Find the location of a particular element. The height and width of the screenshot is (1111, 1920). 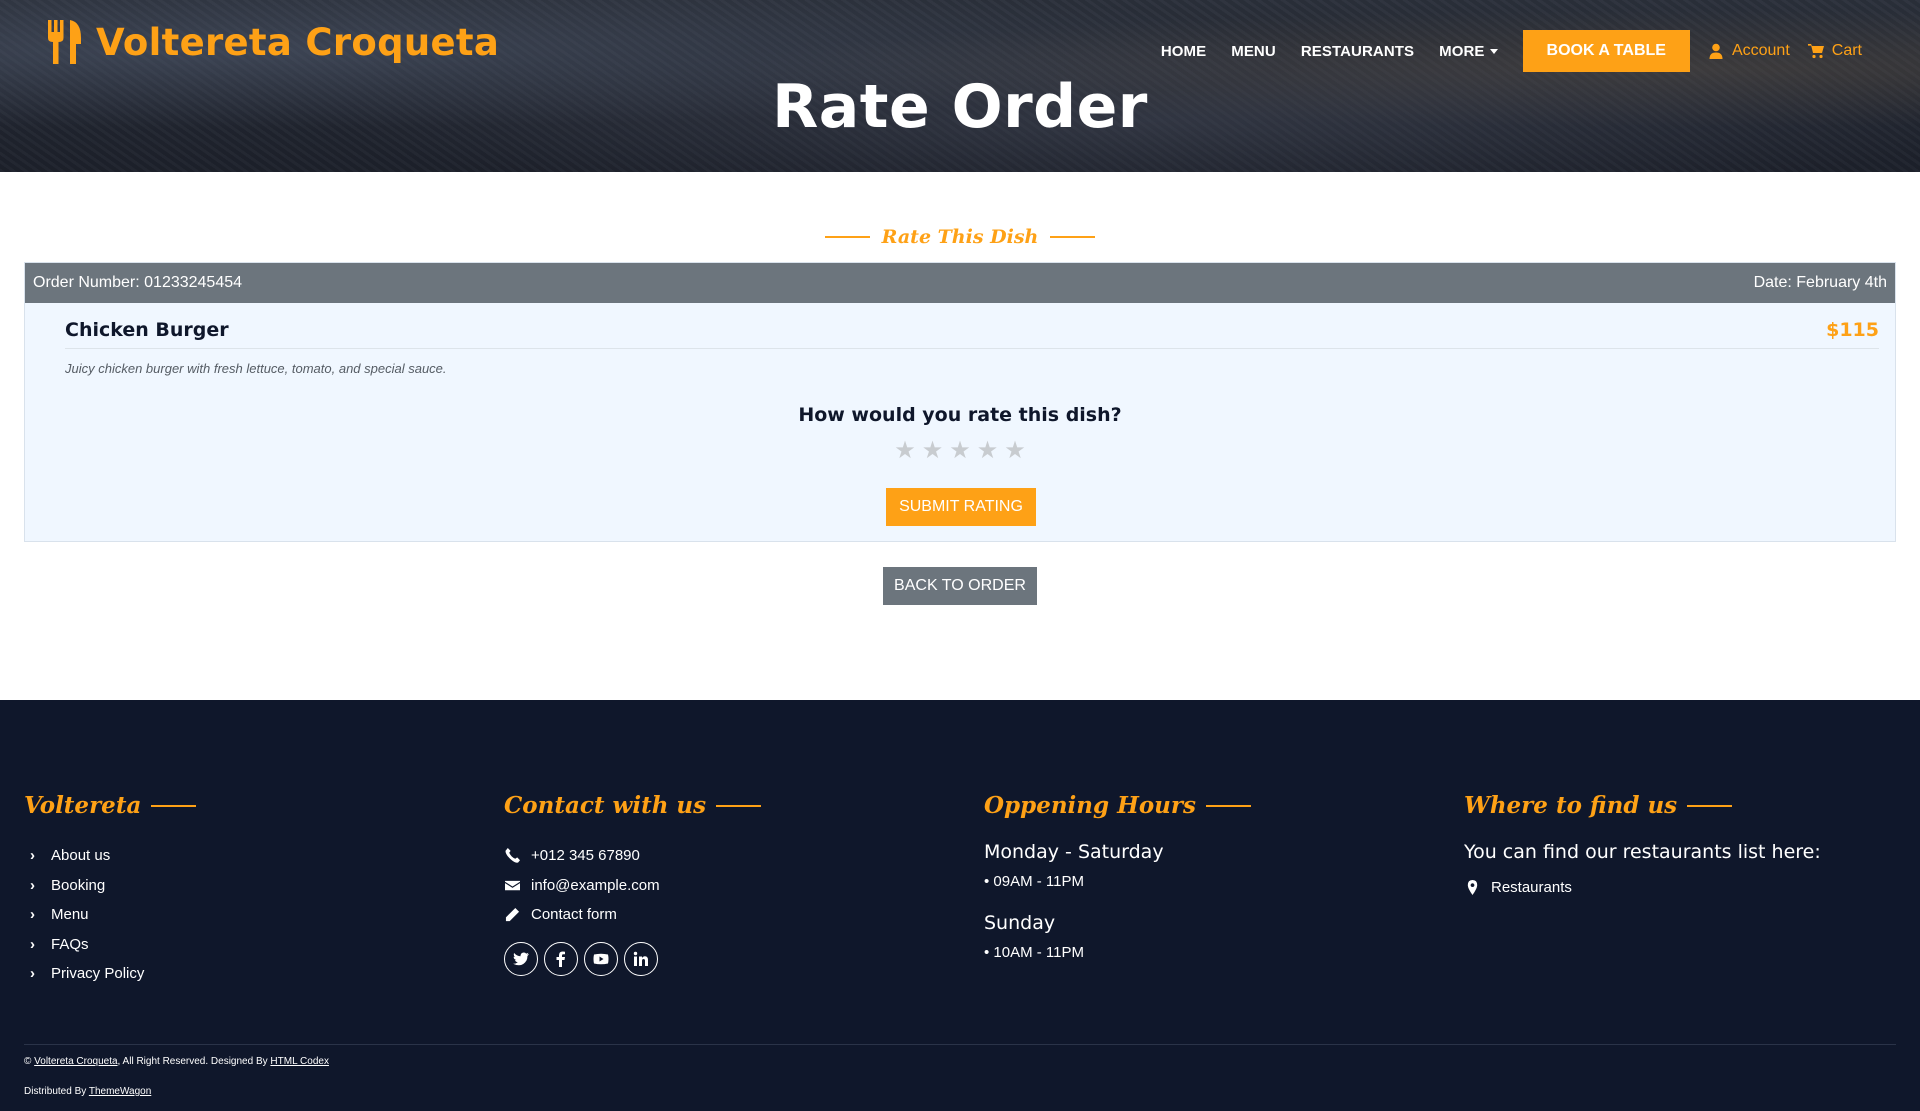

star-rating: ★ ★ ★ ★ ★ is located at coordinates (960, 451).